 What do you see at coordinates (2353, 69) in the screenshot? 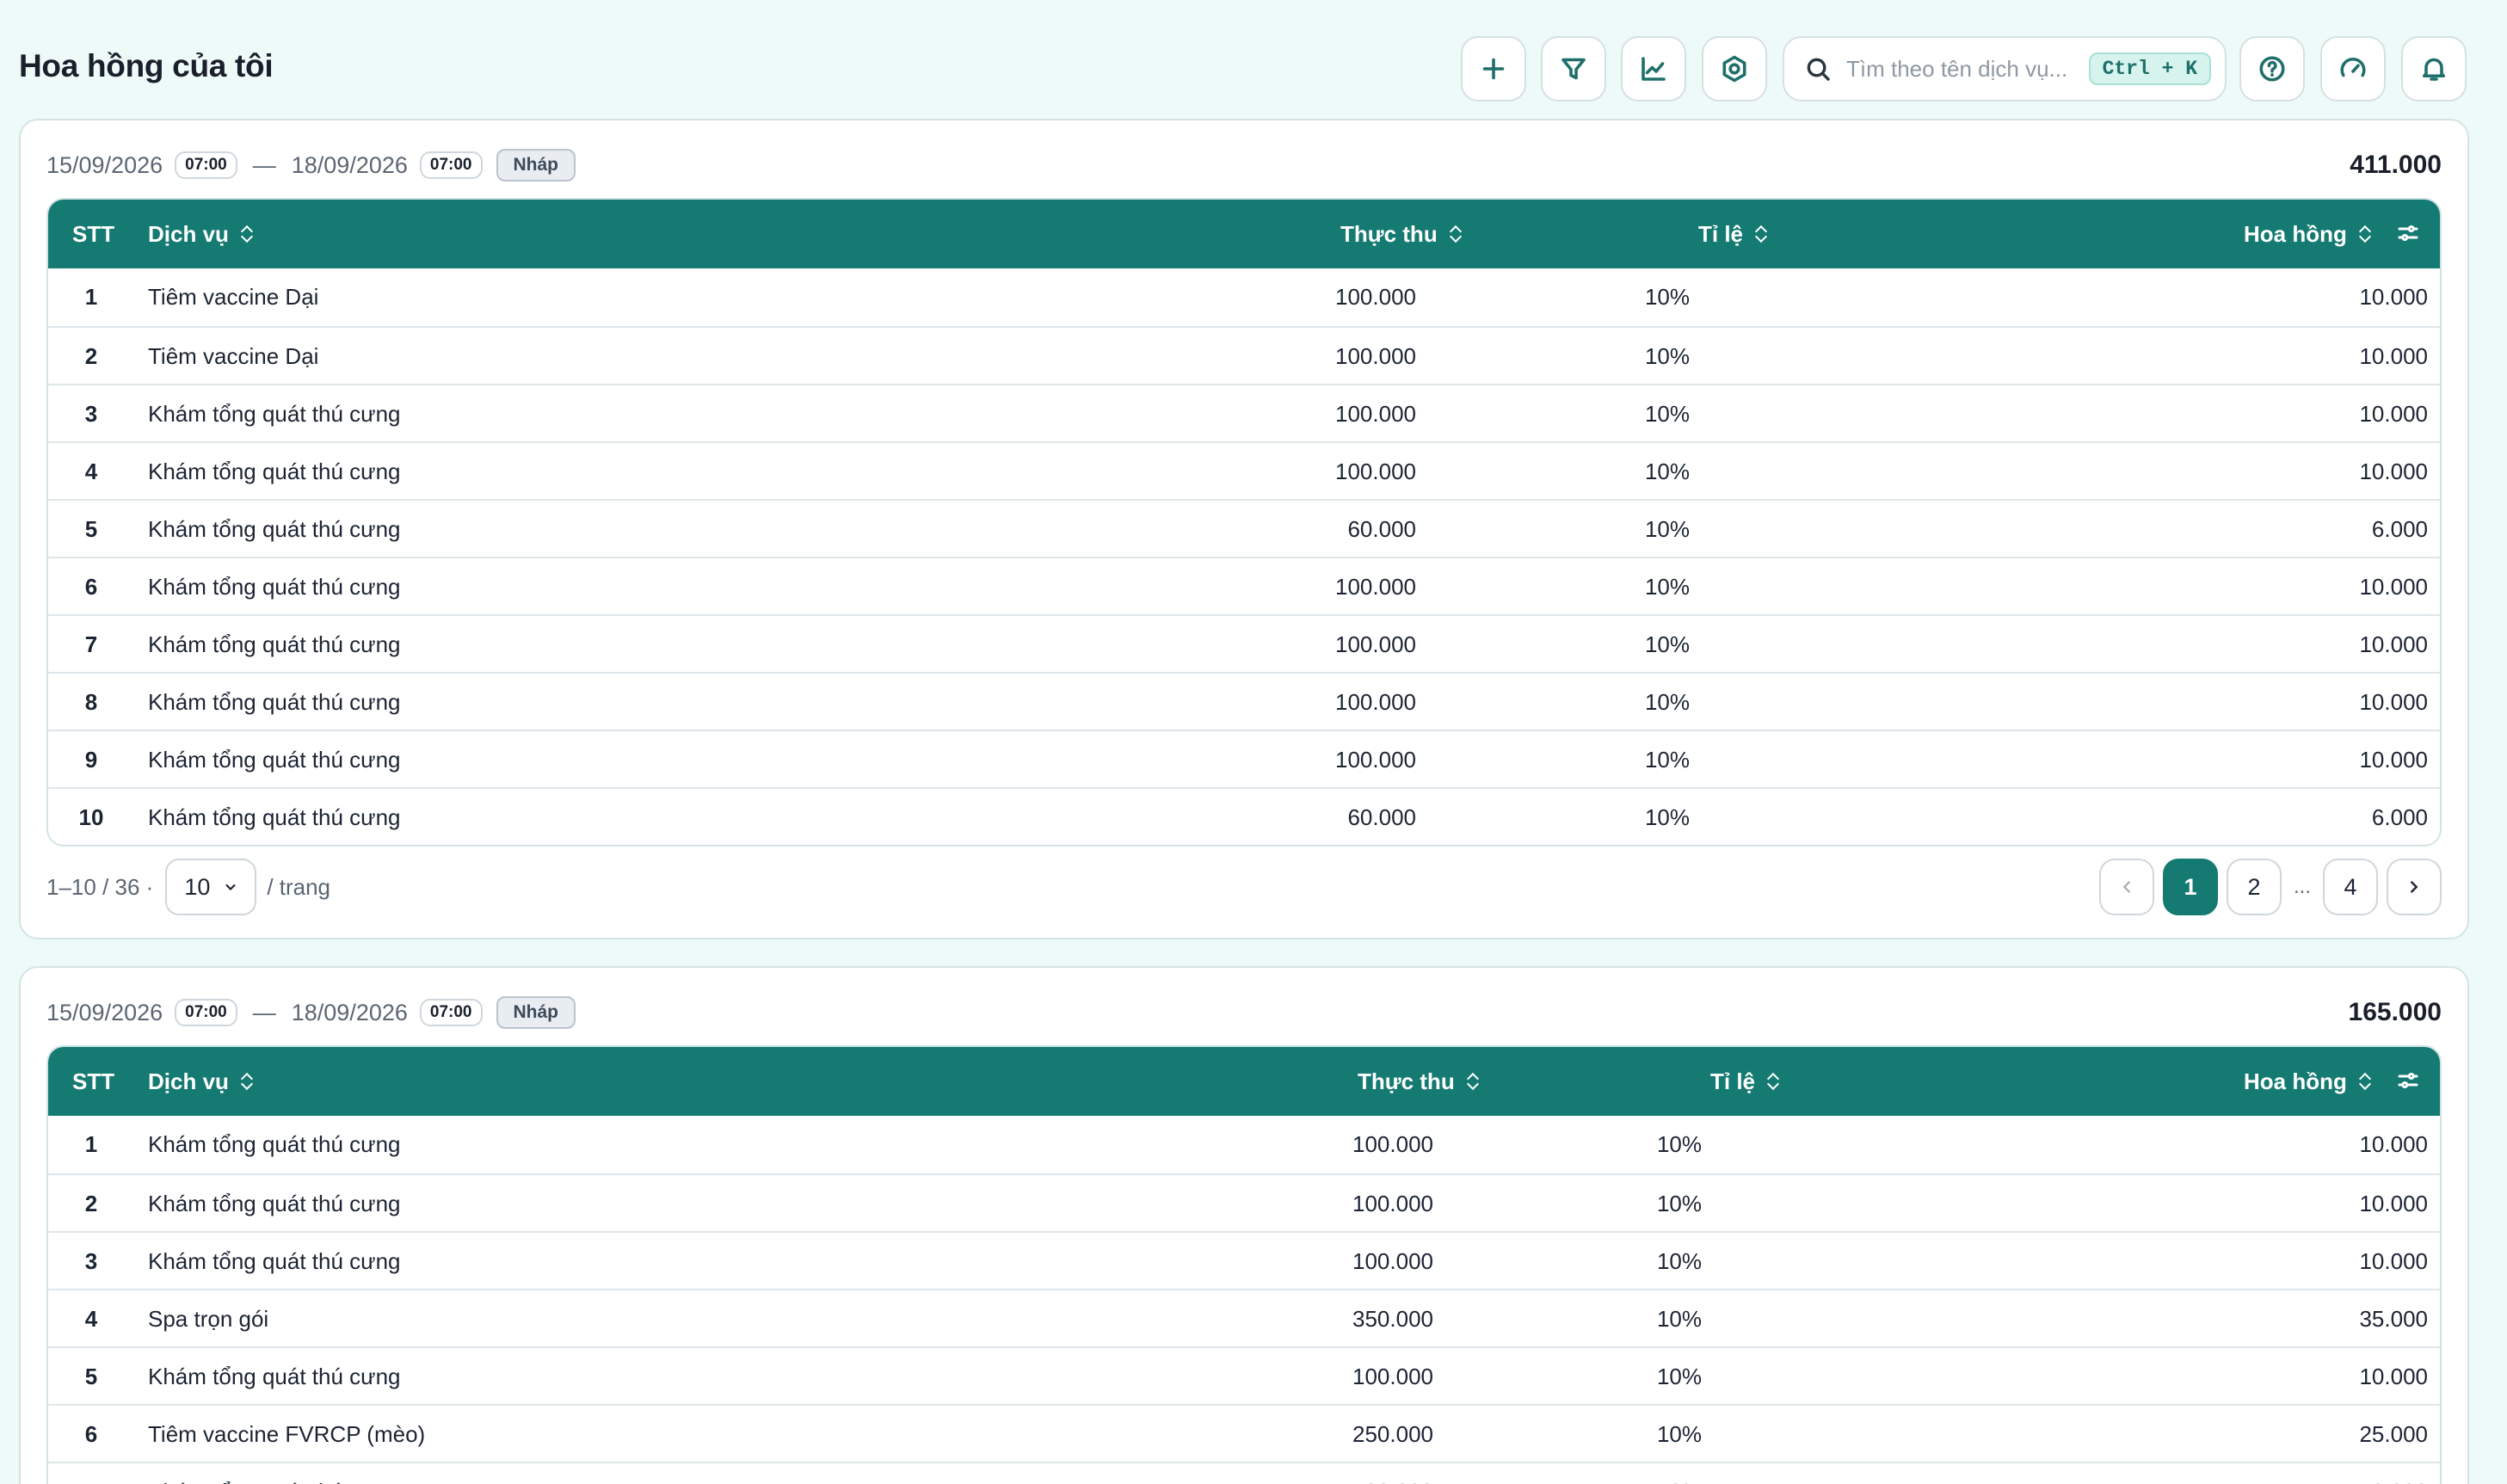
I see `dashboard-button` at bounding box center [2353, 69].